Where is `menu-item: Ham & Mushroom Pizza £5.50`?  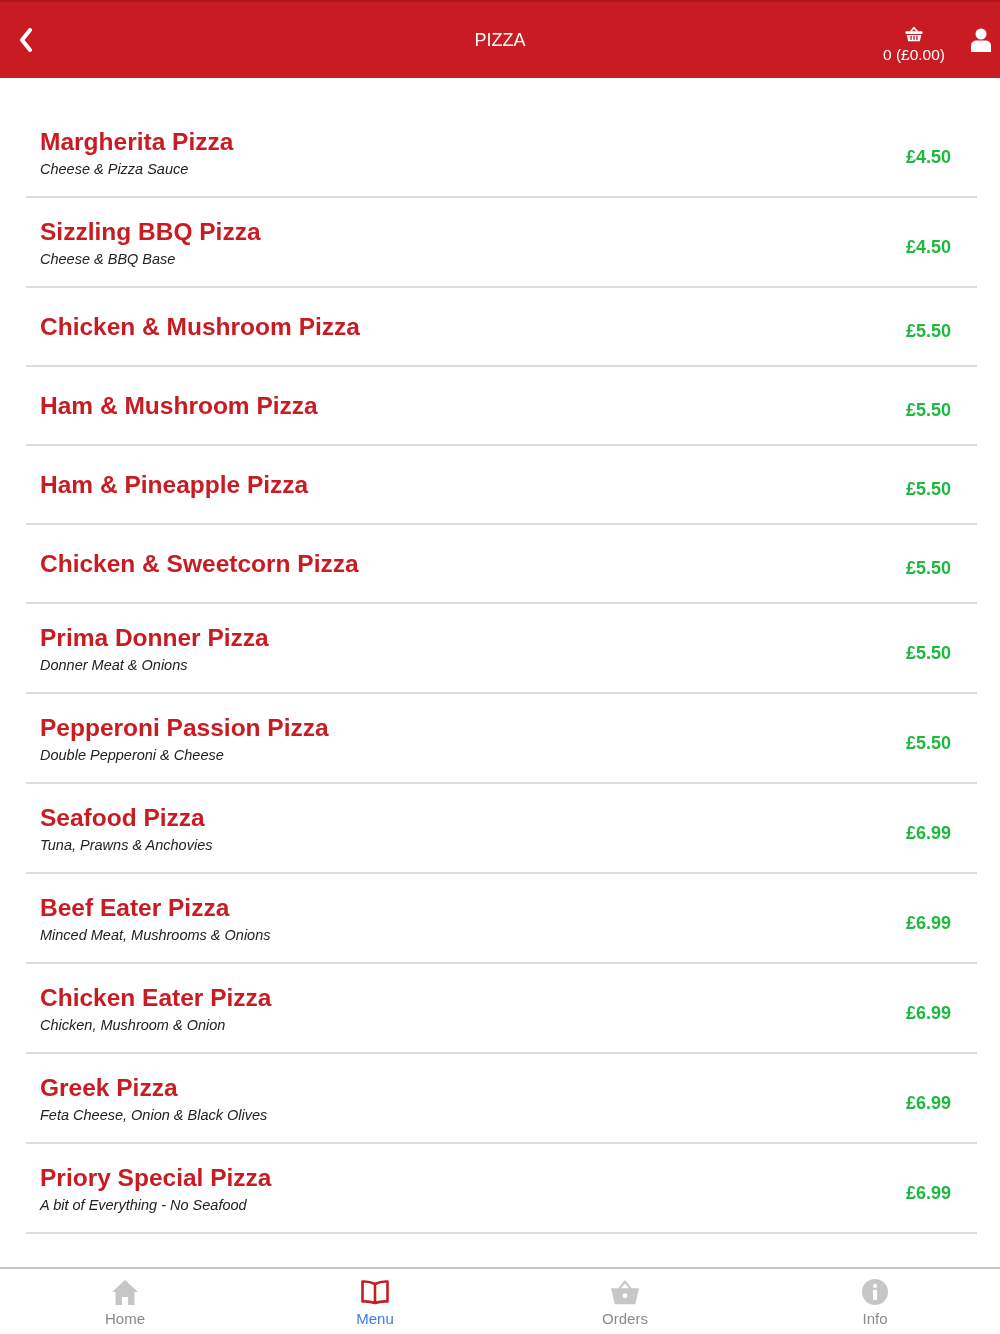 menu-item: Ham & Mushroom Pizza £5.50 is located at coordinates (501, 406).